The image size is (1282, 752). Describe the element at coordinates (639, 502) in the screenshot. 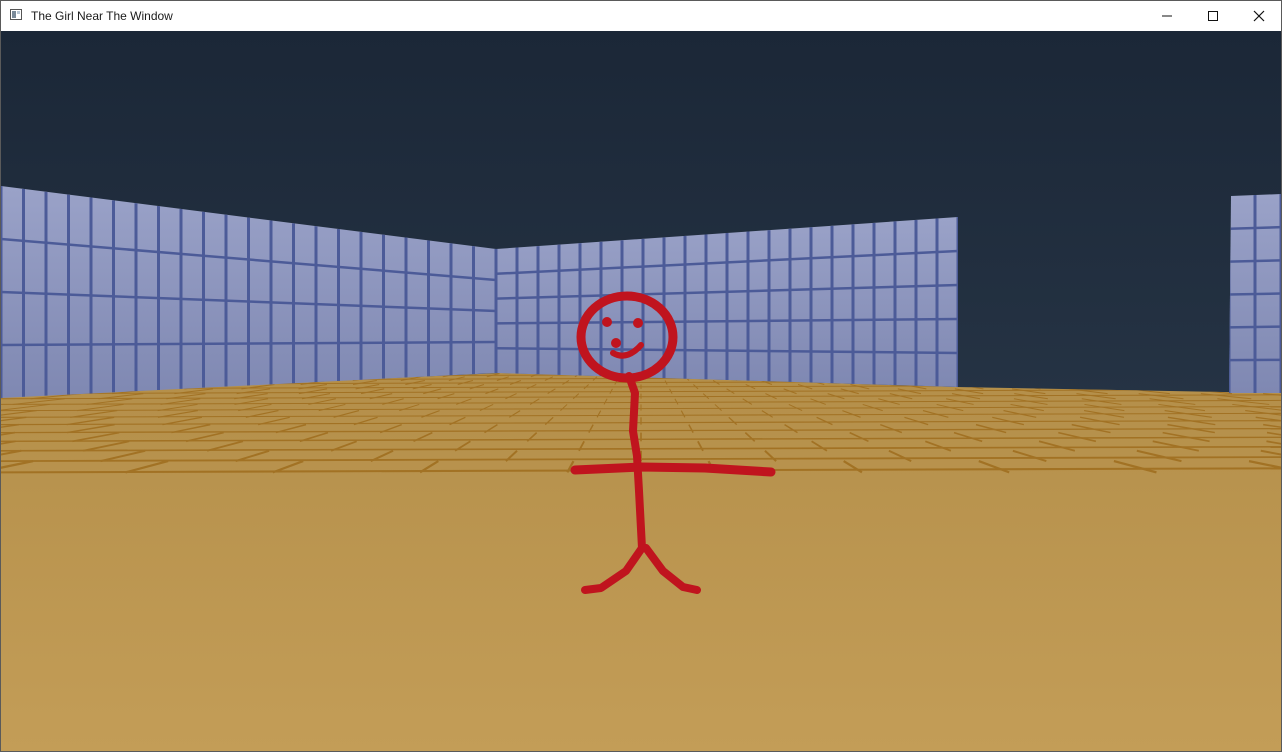

I see `stick-figure-torso` at that location.